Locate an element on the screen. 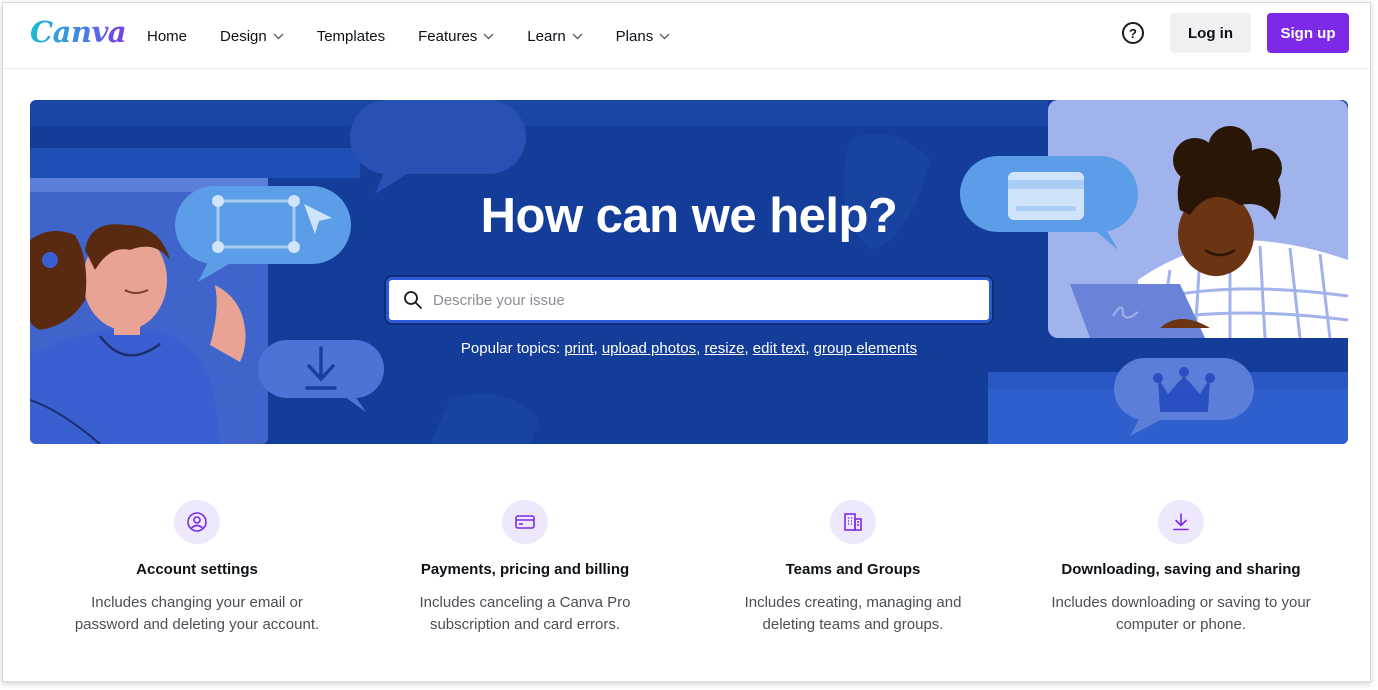 The image size is (1378, 690). category-description-line: subscription and card errors. is located at coordinates (525, 624).